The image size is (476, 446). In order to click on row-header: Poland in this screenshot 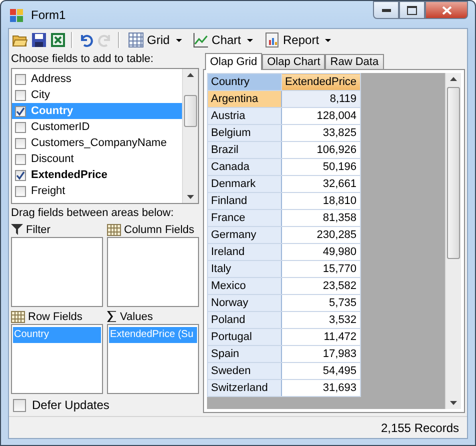, I will do `click(245, 320)`.